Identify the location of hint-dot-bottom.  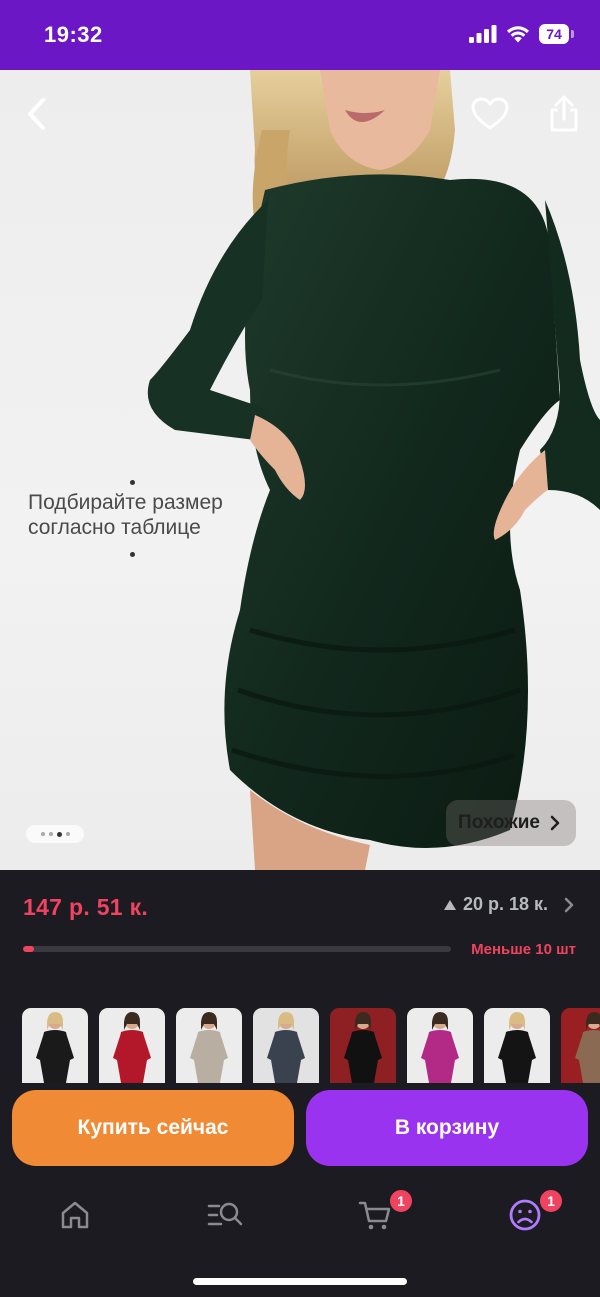
(132, 554).